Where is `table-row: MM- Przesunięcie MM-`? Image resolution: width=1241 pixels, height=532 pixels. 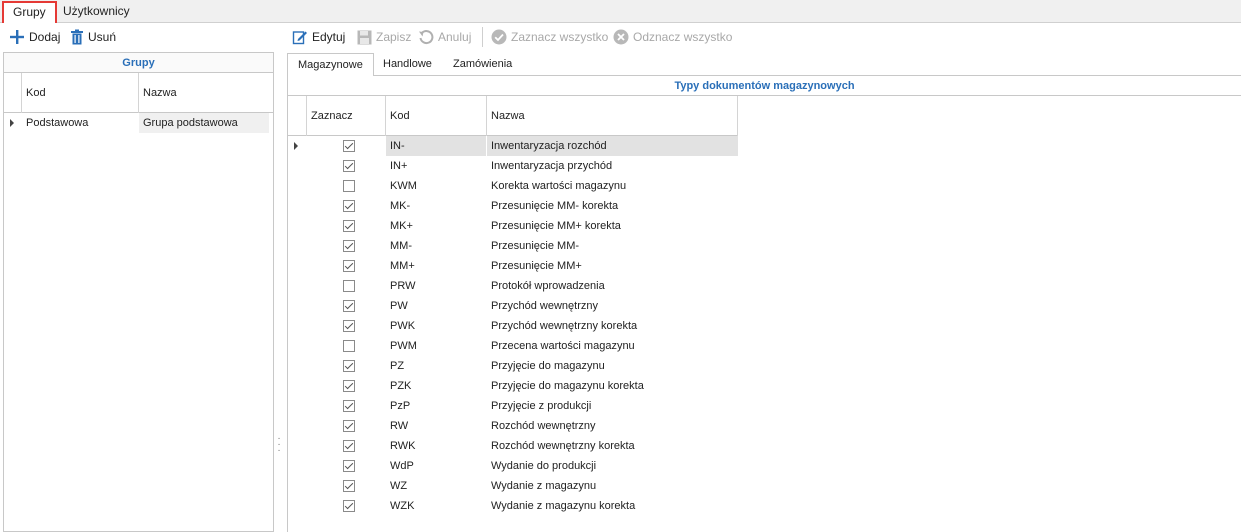
table-row: MM- Przesunięcie MM- is located at coordinates (513, 246).